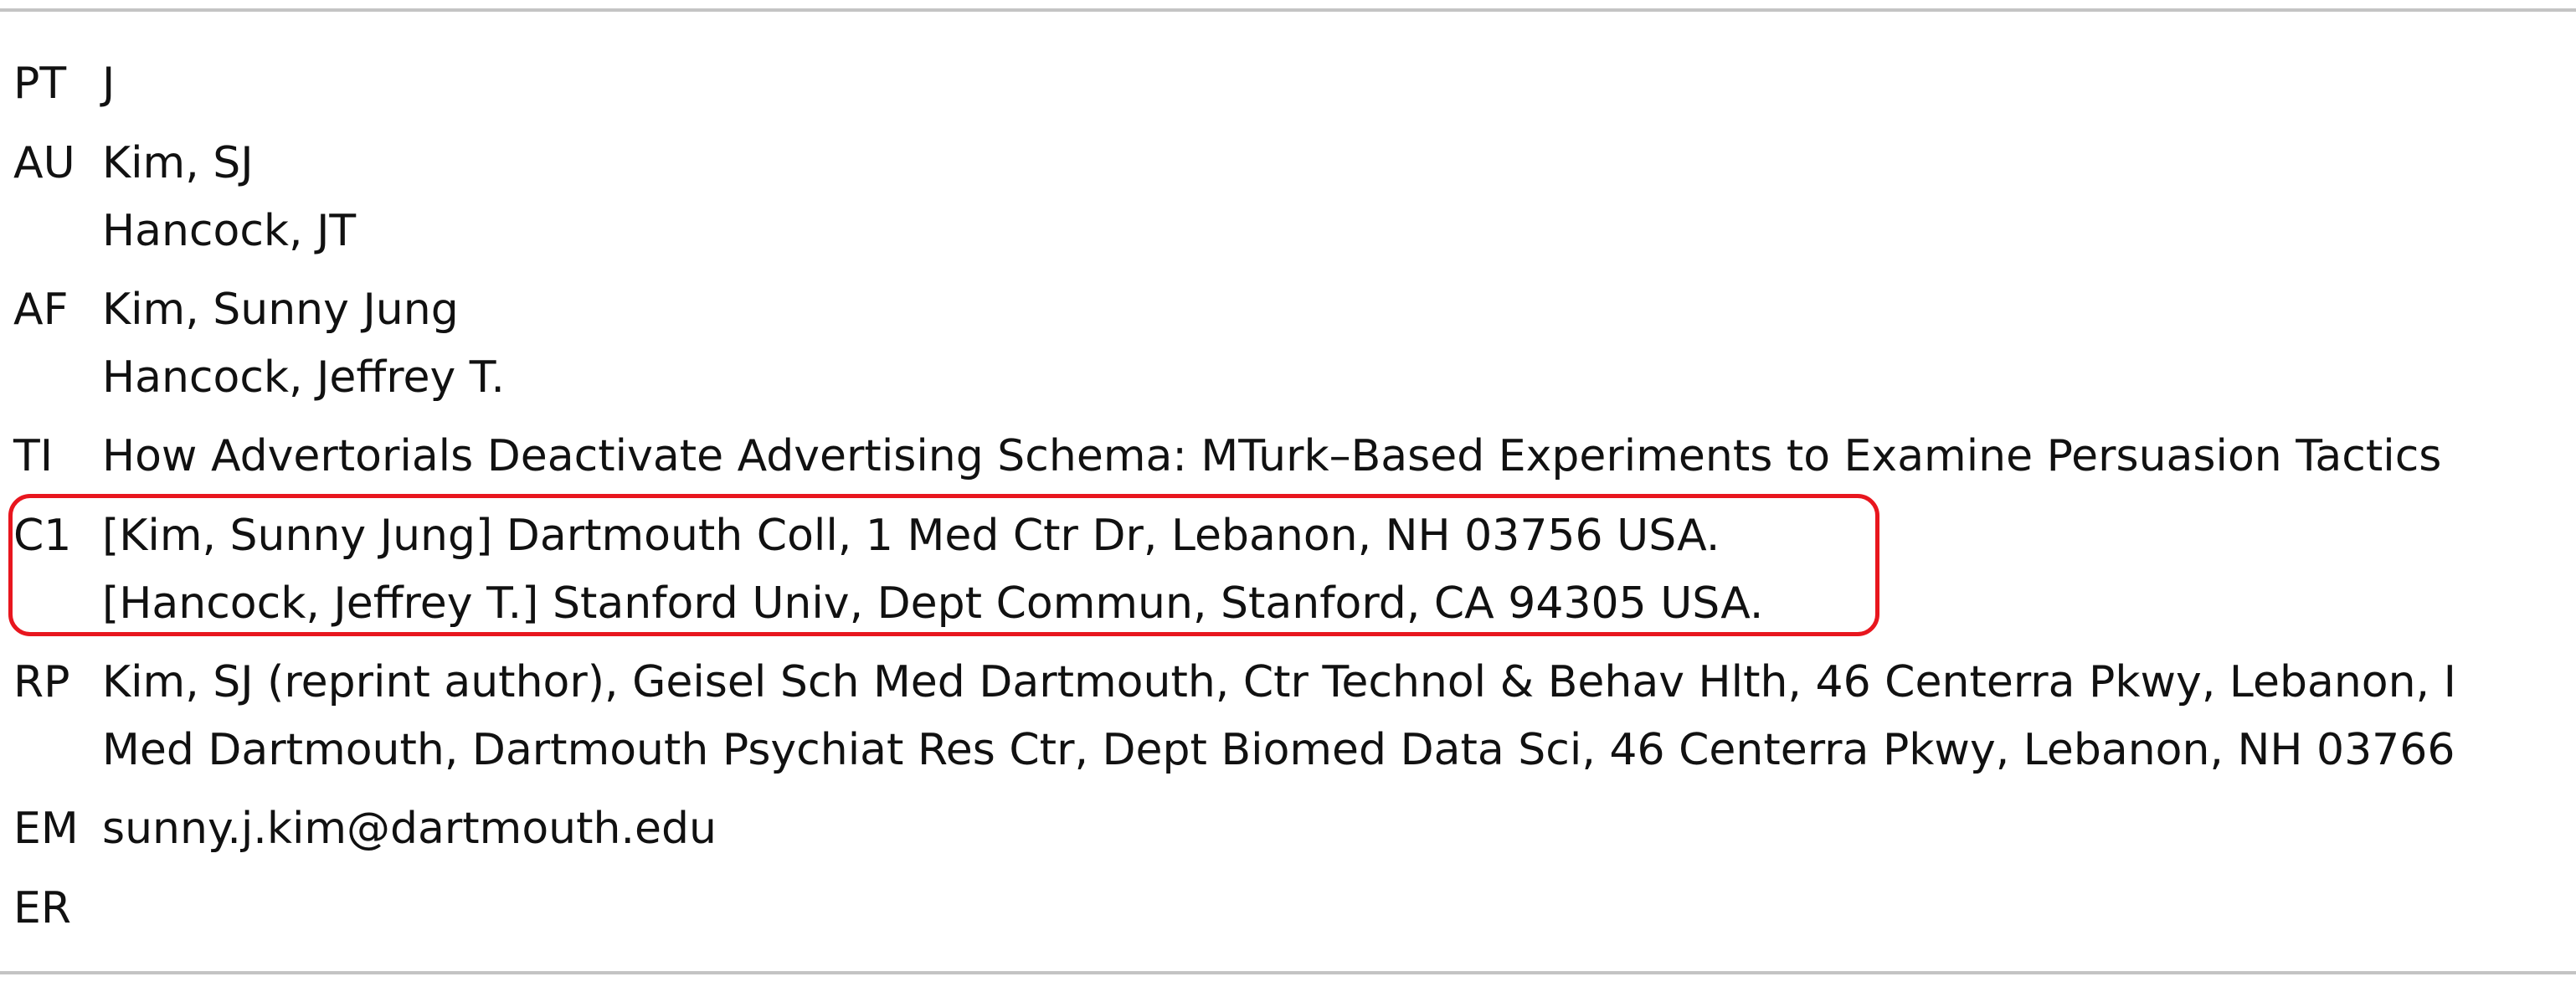 Image resolution: width=2576 pixels, height=987 pixels. Describe the element at coordinates (109, 84) in the screenshot. I see `field-value: J` at that location.